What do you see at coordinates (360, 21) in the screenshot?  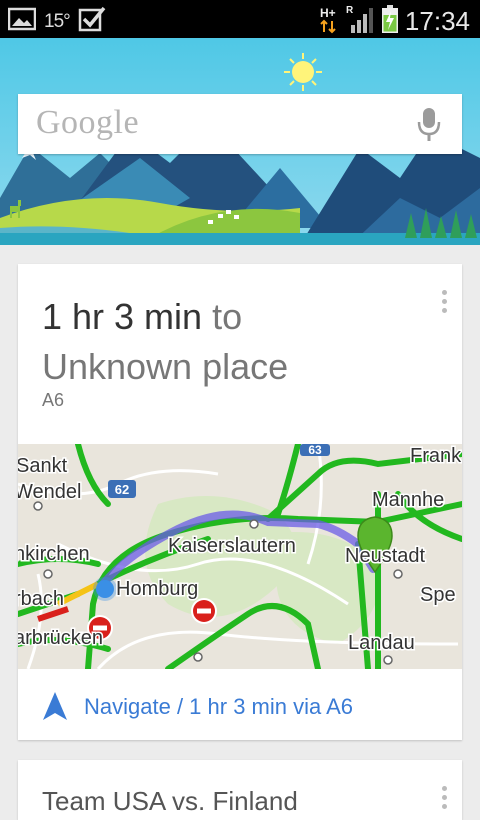 I see `signal-icon: R` at bounding box center [360, 21].